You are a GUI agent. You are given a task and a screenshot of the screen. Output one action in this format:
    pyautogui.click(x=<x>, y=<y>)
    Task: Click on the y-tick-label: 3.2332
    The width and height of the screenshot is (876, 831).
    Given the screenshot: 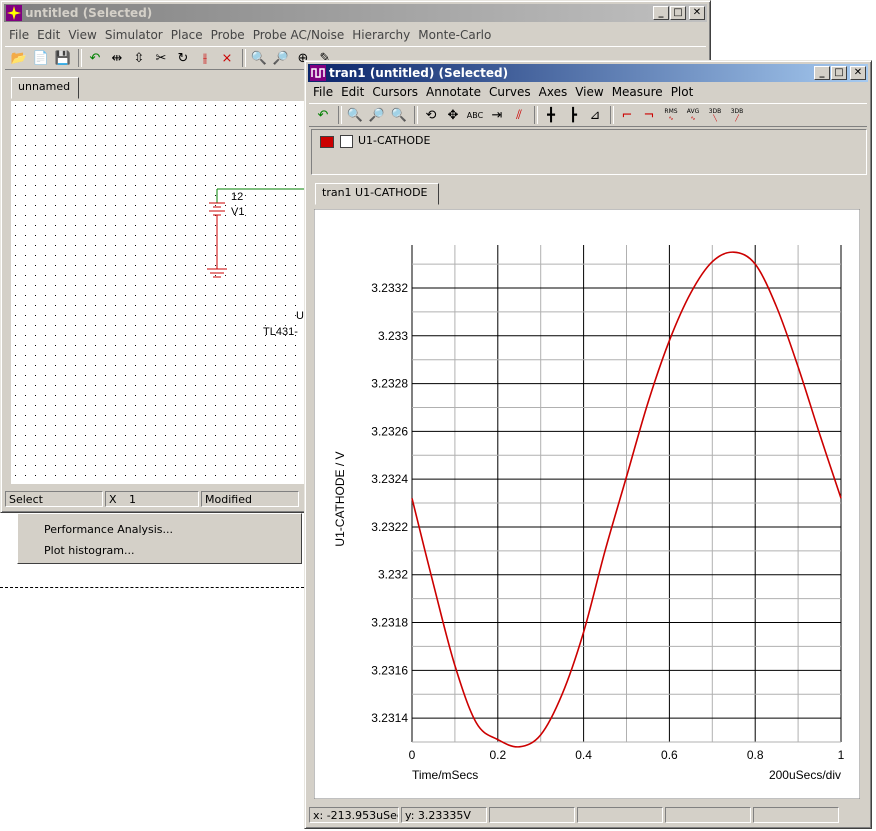 What is the action you would take?
    pyautogui.click(x=389, y=288)
    